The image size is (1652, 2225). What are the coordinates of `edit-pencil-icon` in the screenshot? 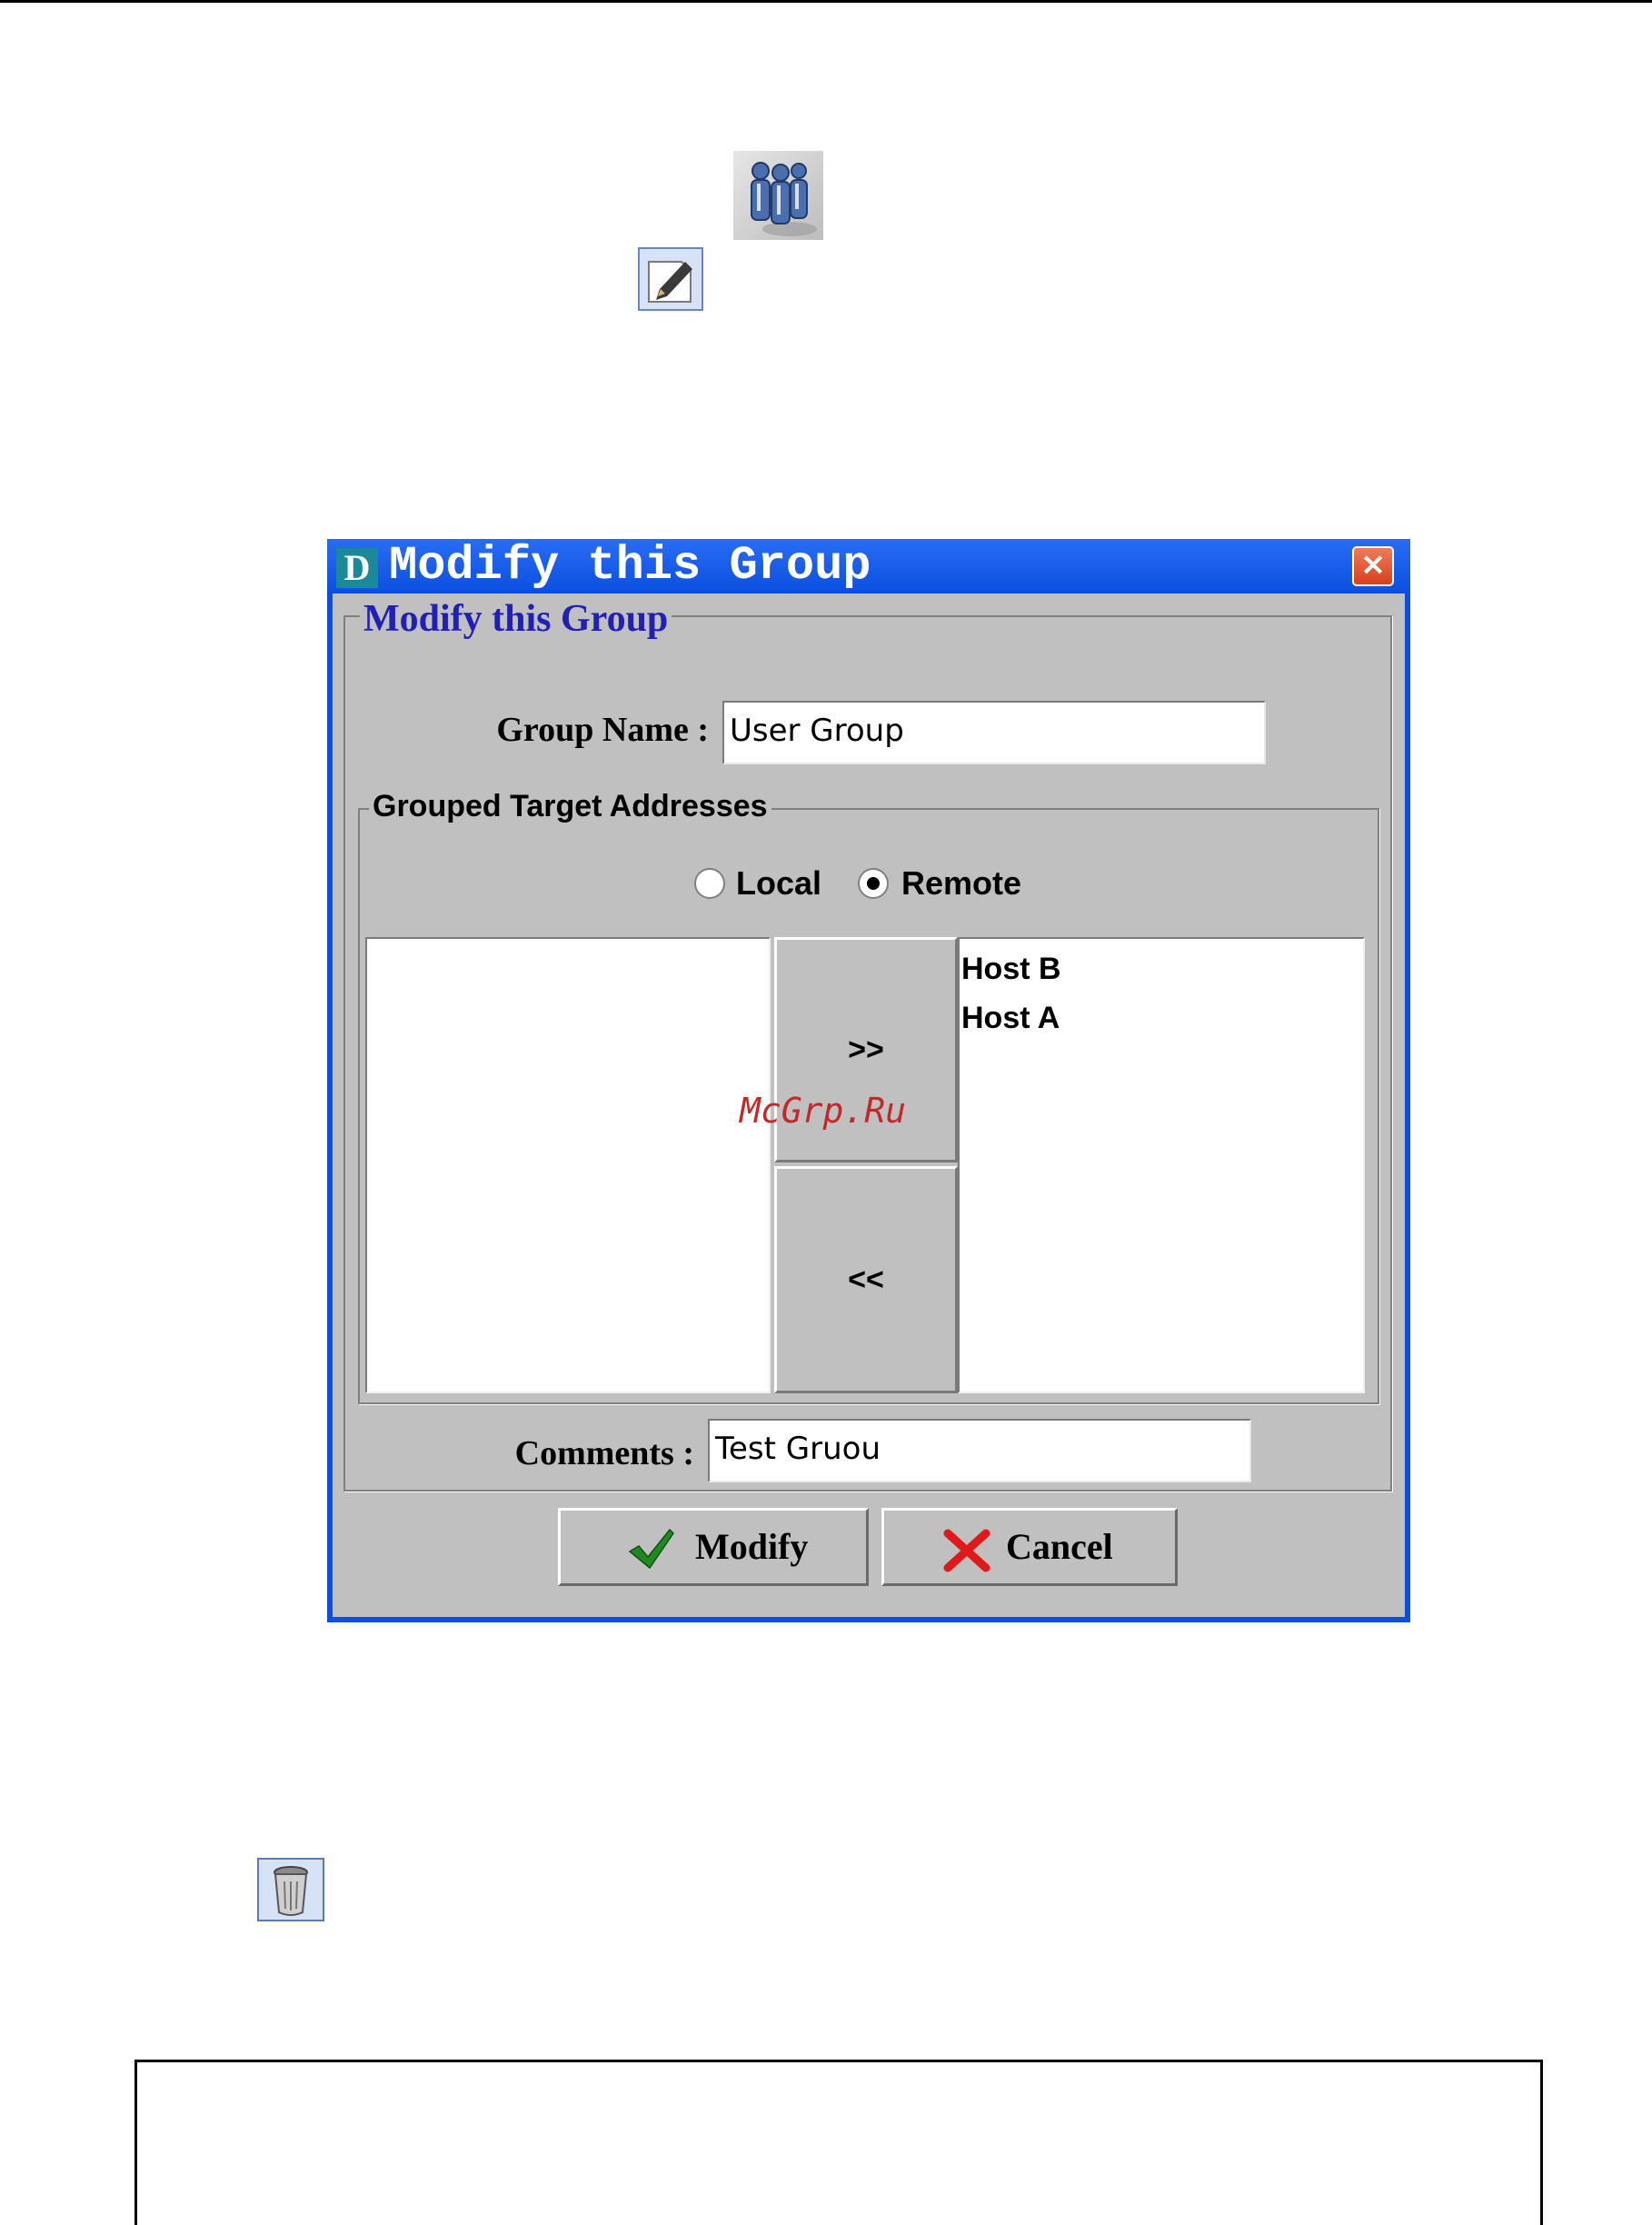 It's located at (670, 279).